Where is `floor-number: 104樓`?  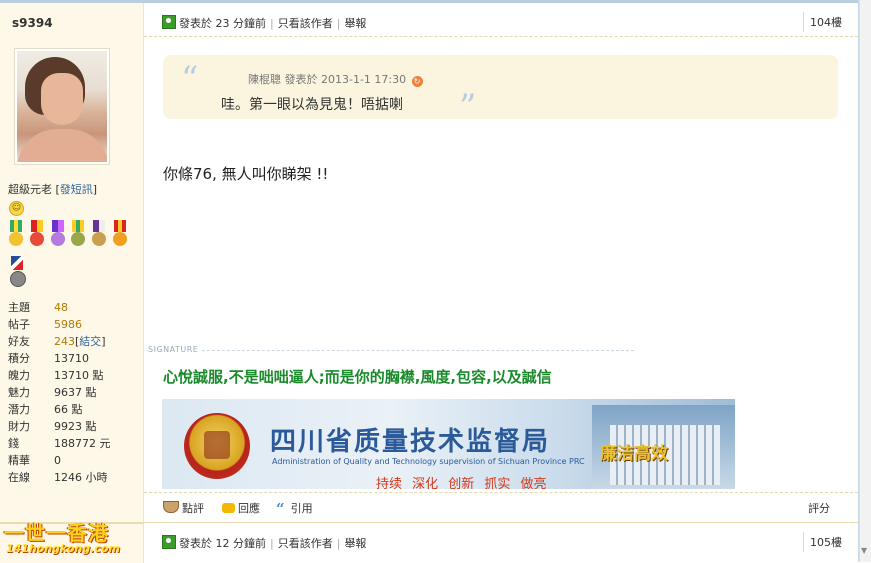
floor-number: 104樓 is located at coordinates (825, 22).